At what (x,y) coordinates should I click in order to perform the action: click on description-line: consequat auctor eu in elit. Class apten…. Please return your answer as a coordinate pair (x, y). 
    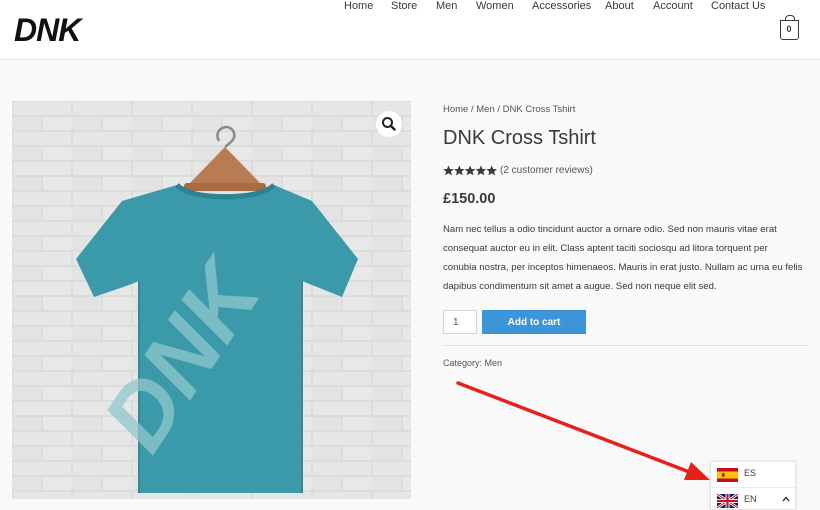
    Looking at the image, I should click on (605, 248).